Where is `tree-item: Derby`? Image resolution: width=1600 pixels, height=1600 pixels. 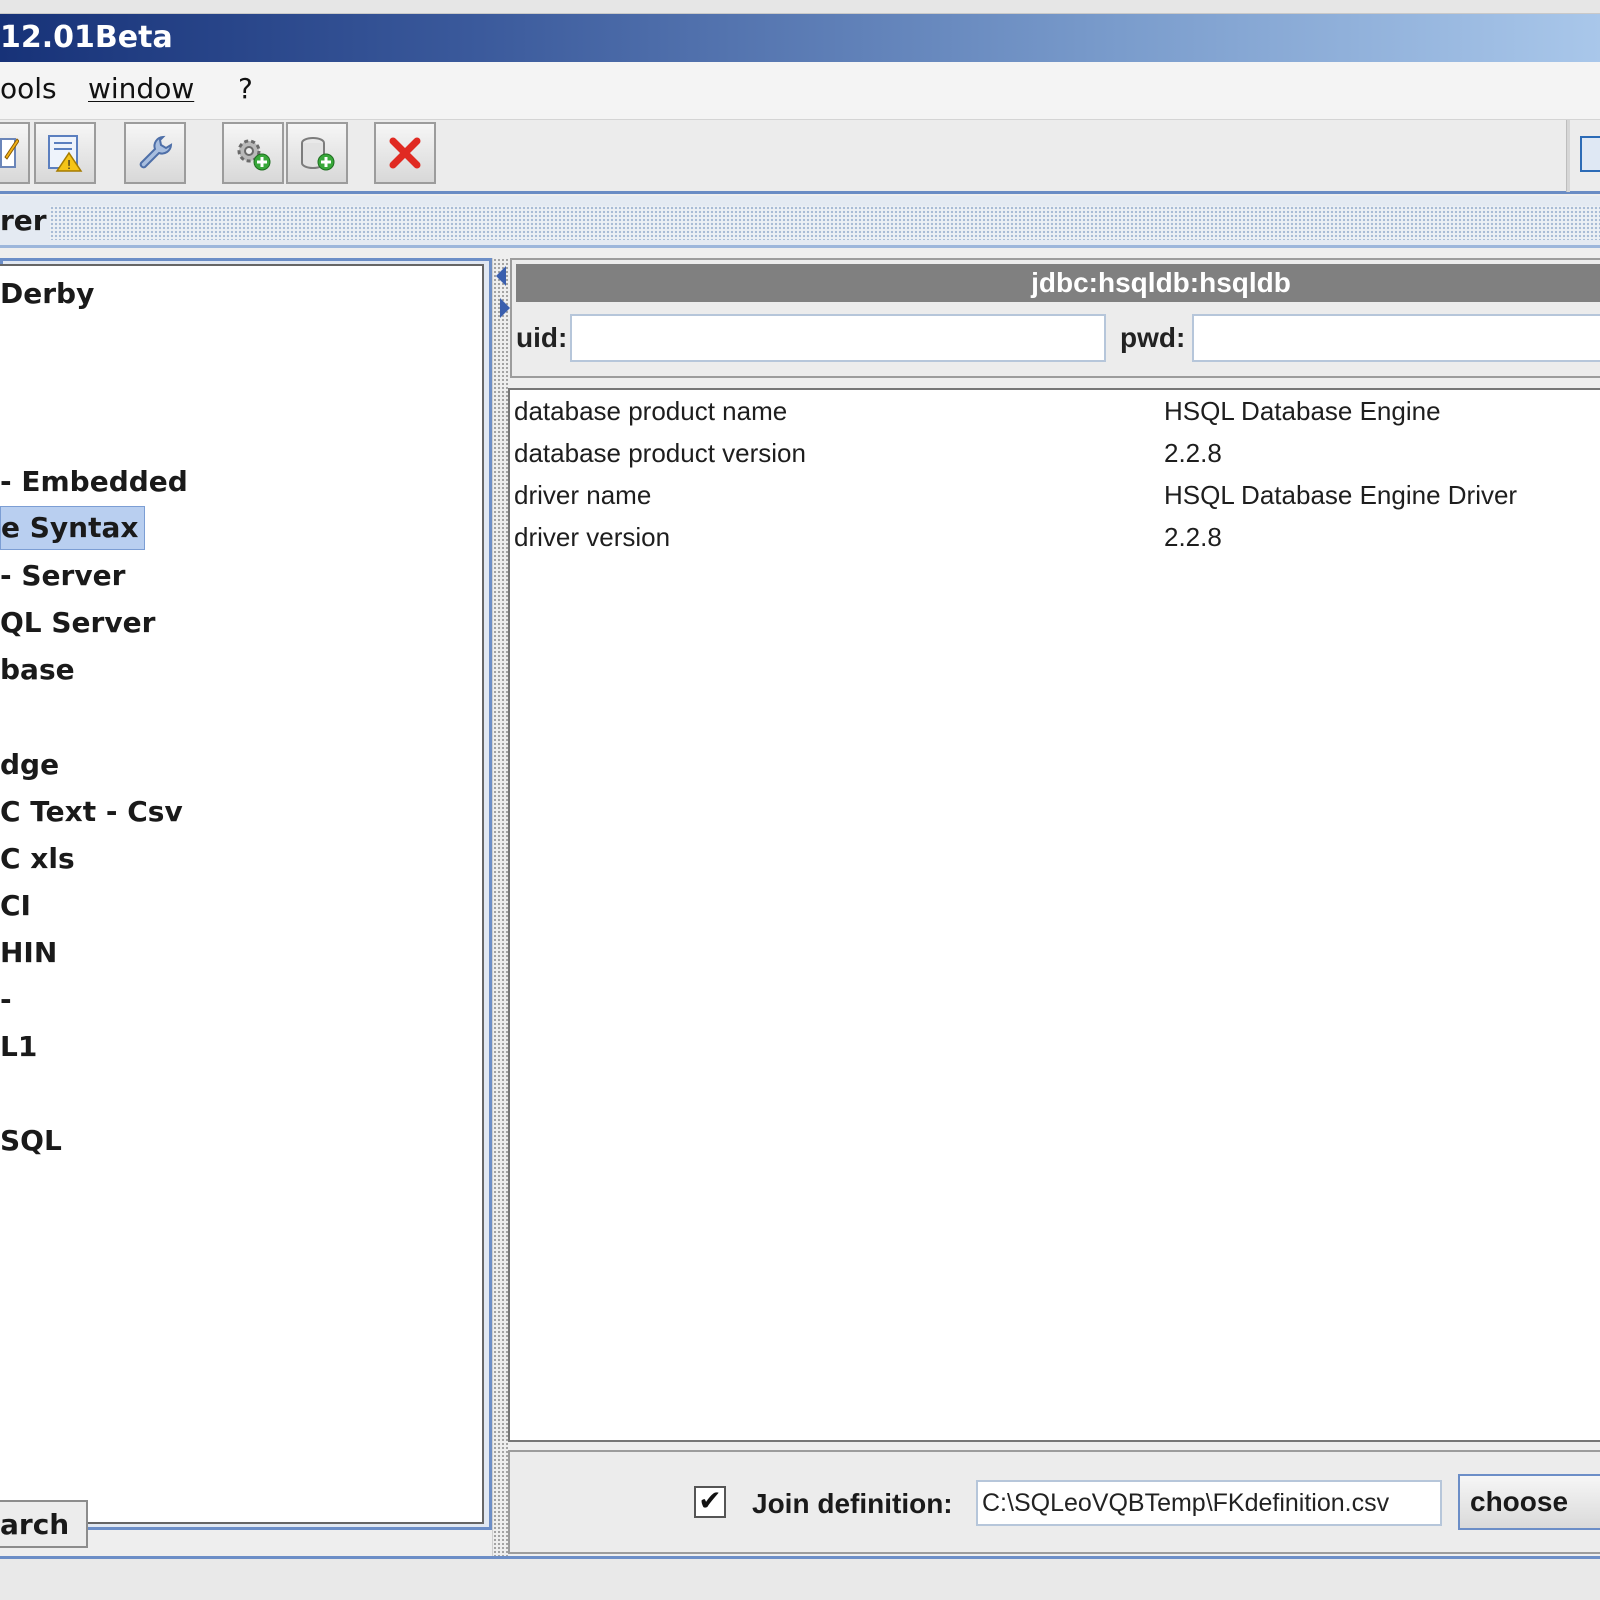 tree-item: Derby is located at coordinates (47, 294).